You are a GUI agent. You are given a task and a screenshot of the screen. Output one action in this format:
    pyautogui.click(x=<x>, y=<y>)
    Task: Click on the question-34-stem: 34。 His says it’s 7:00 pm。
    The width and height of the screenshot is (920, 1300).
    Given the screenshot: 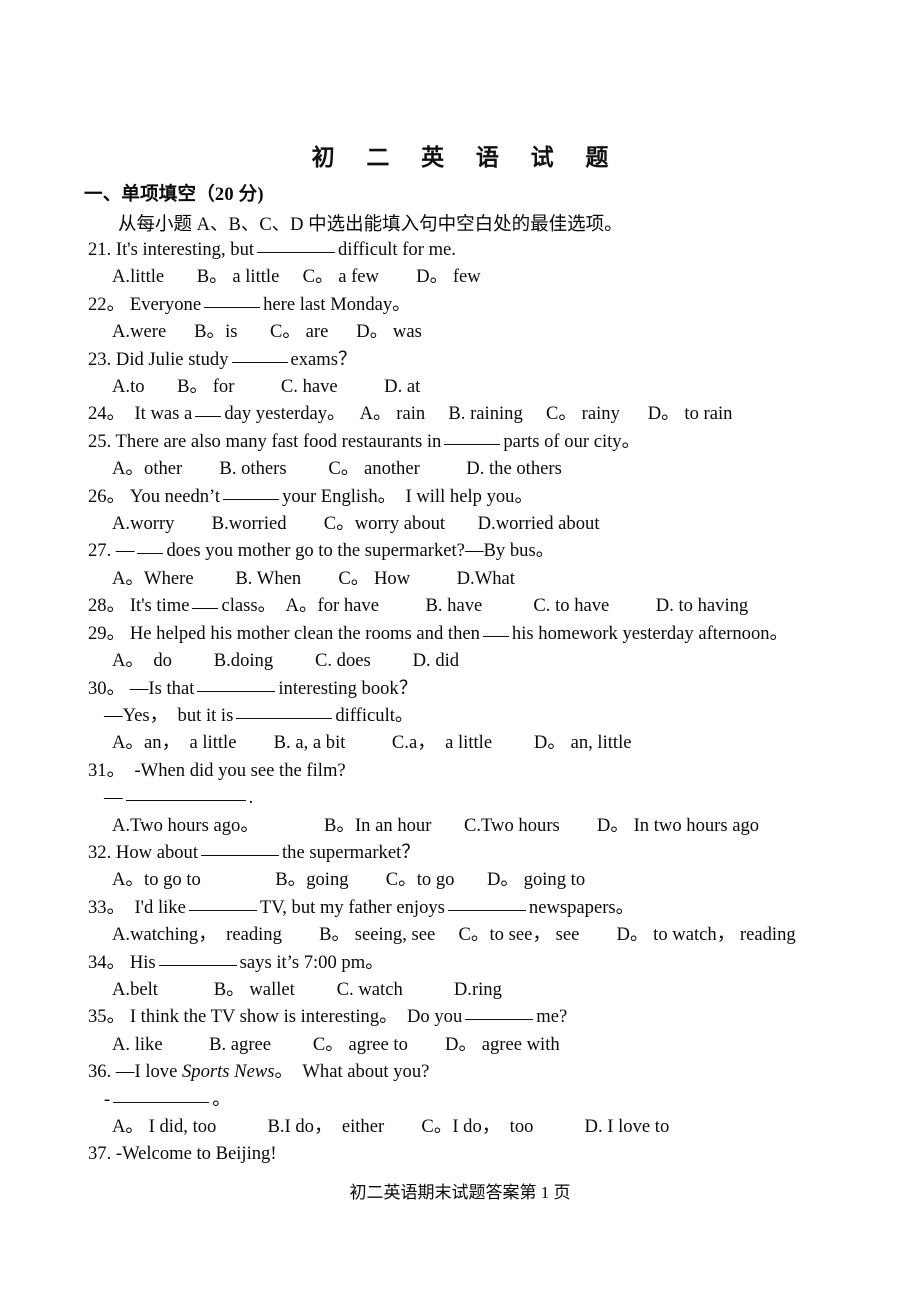 What is the action you would take?
    pyautogui.click(x=460, y=962)
    